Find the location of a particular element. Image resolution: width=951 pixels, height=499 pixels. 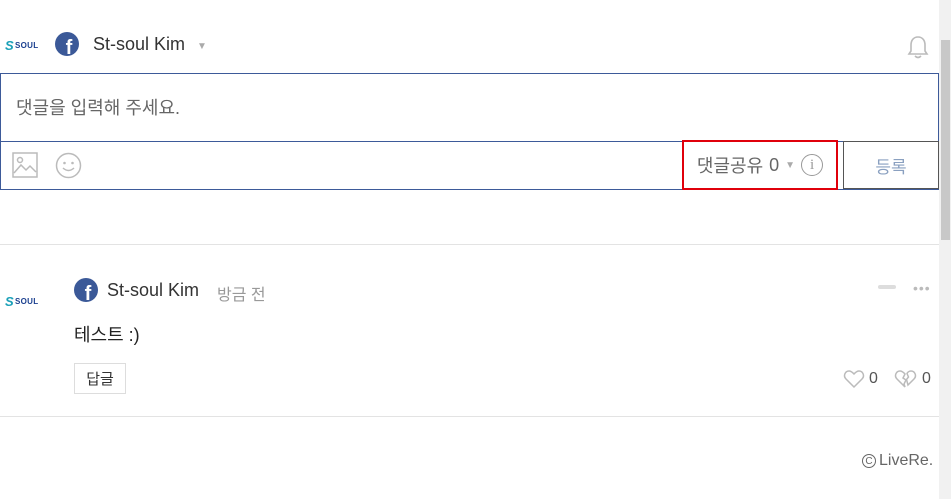

comment-share-toggle: 댓글공유 0 ▼ i is located at coordinates (760, 165).